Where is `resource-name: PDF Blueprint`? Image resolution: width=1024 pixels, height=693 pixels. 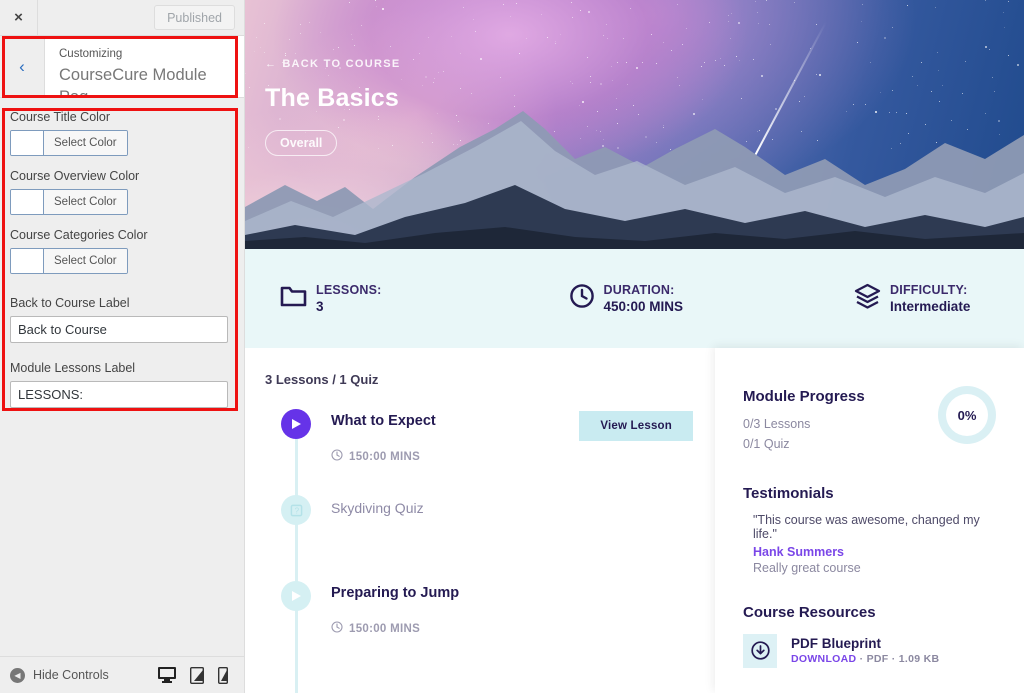
resource-name: PDF Blueprint is located at coordinates (836, 643).